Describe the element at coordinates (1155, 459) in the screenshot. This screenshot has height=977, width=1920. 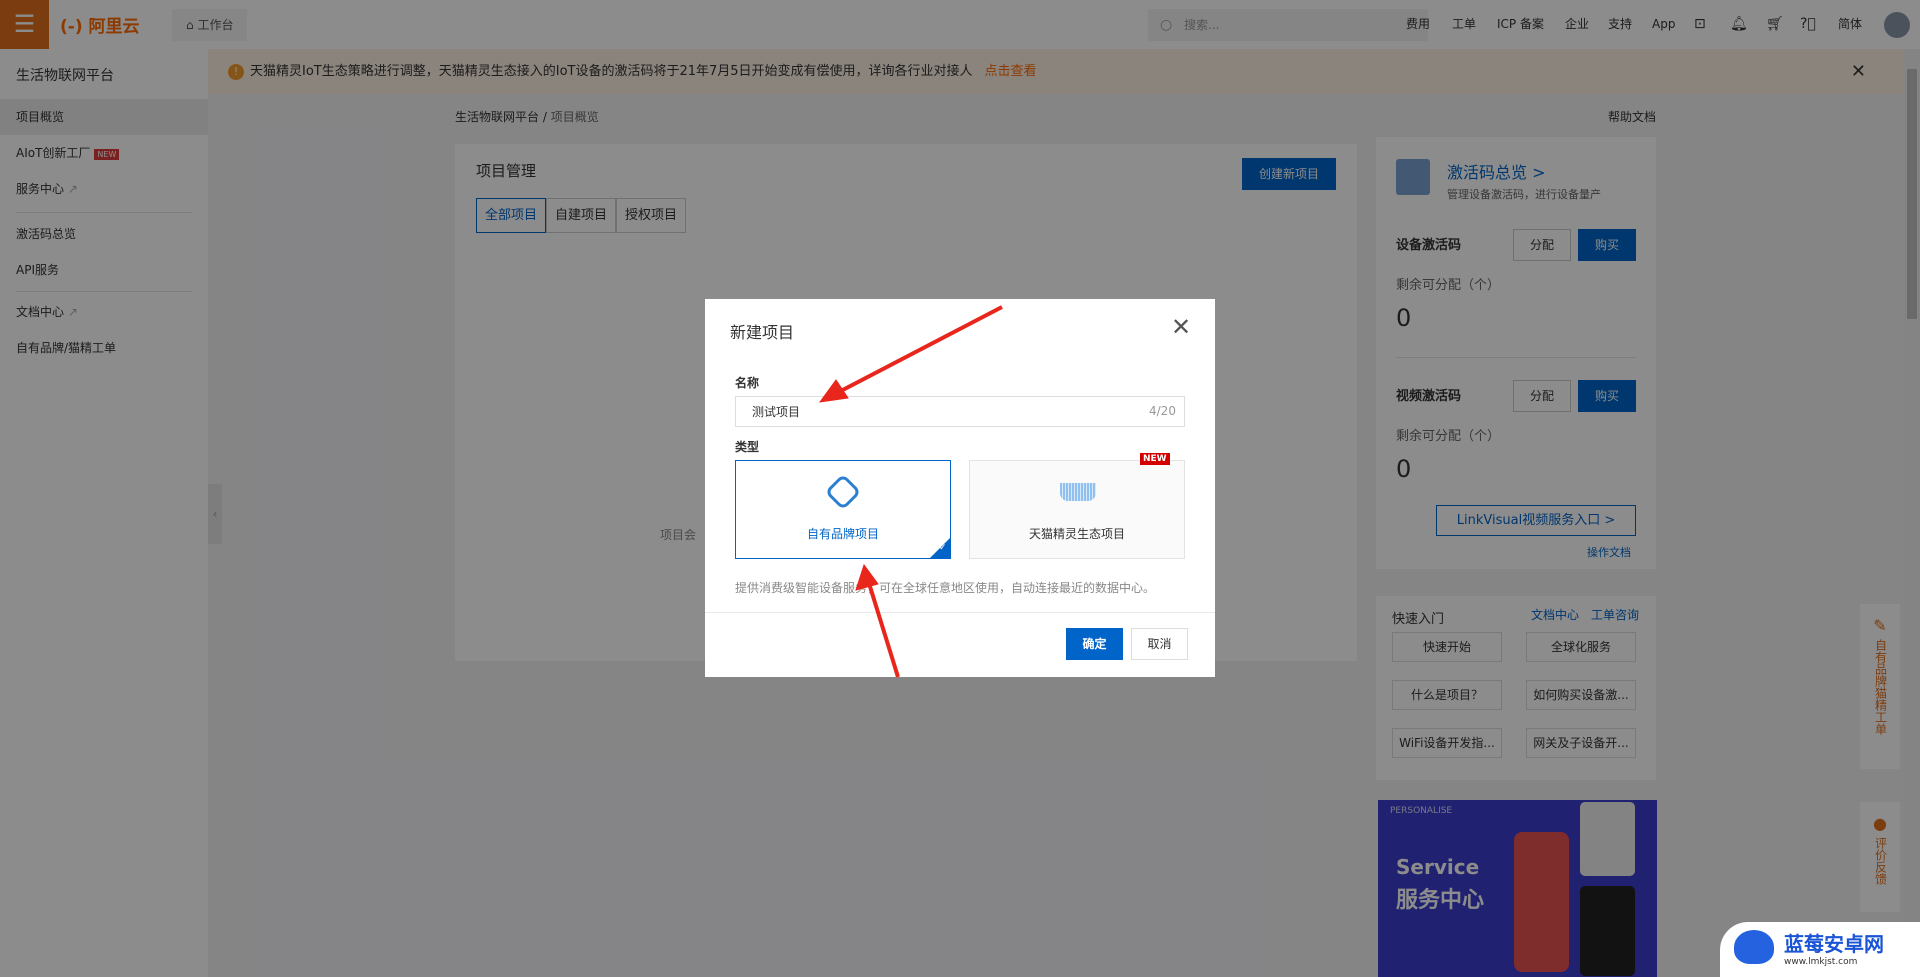
I see `new-badge: NEW` at that location.